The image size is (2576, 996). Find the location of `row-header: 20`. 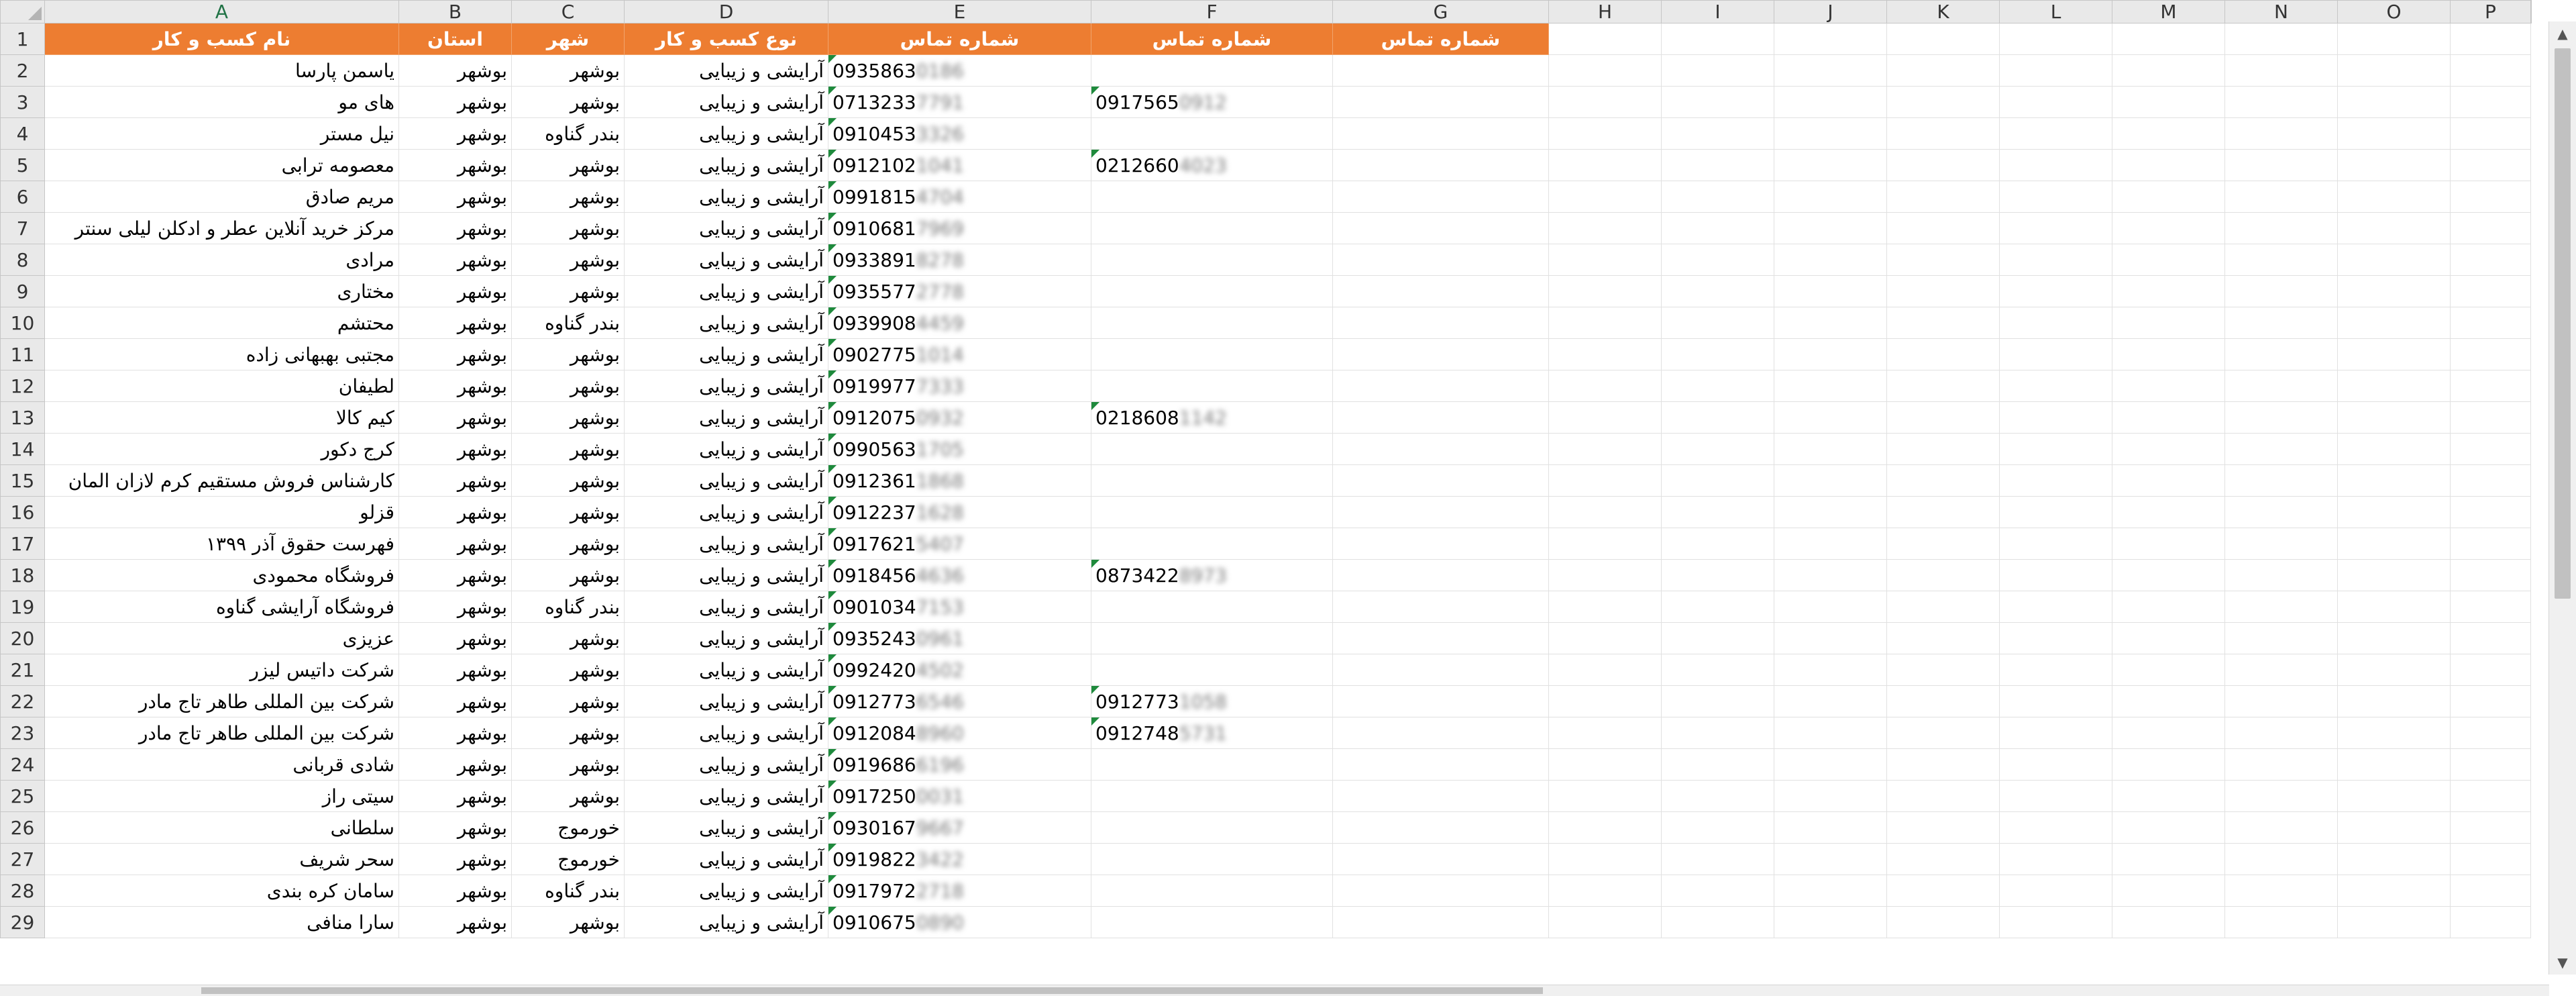

row-header: 20 is located at coordinates (22, 638).